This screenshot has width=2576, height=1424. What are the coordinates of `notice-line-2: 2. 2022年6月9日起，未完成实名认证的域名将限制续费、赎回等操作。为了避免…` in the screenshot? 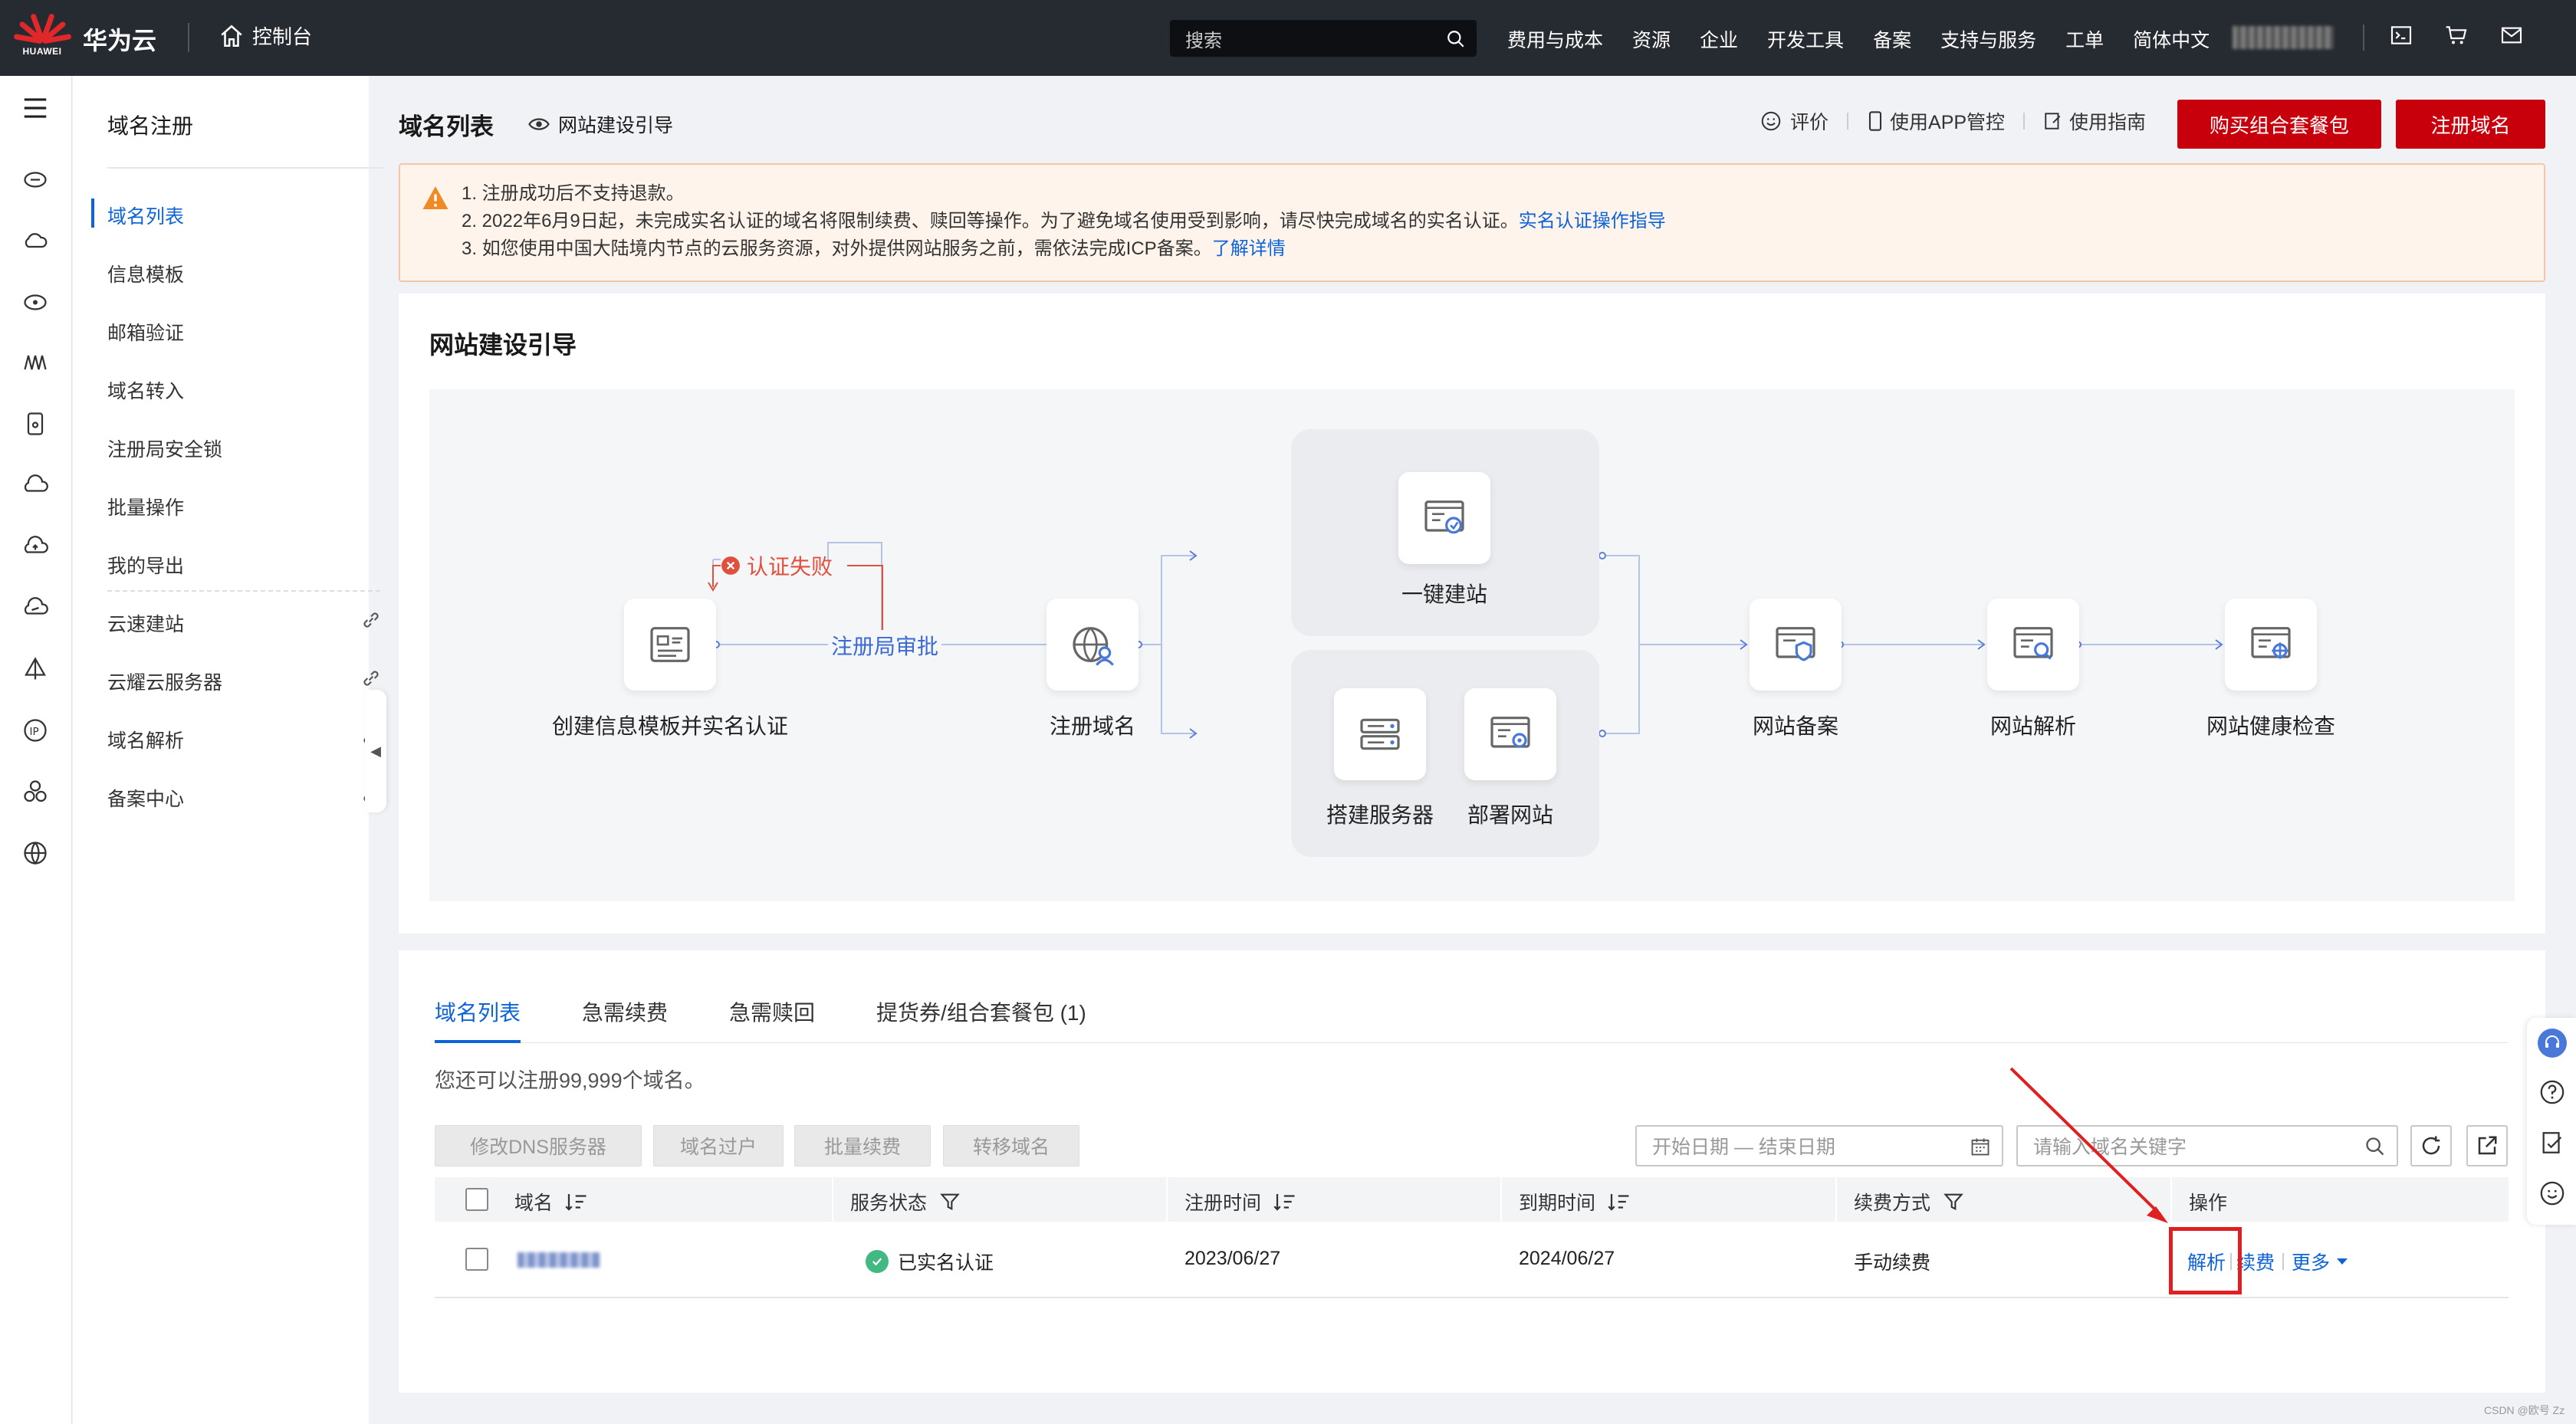 It's located at (991, 221).